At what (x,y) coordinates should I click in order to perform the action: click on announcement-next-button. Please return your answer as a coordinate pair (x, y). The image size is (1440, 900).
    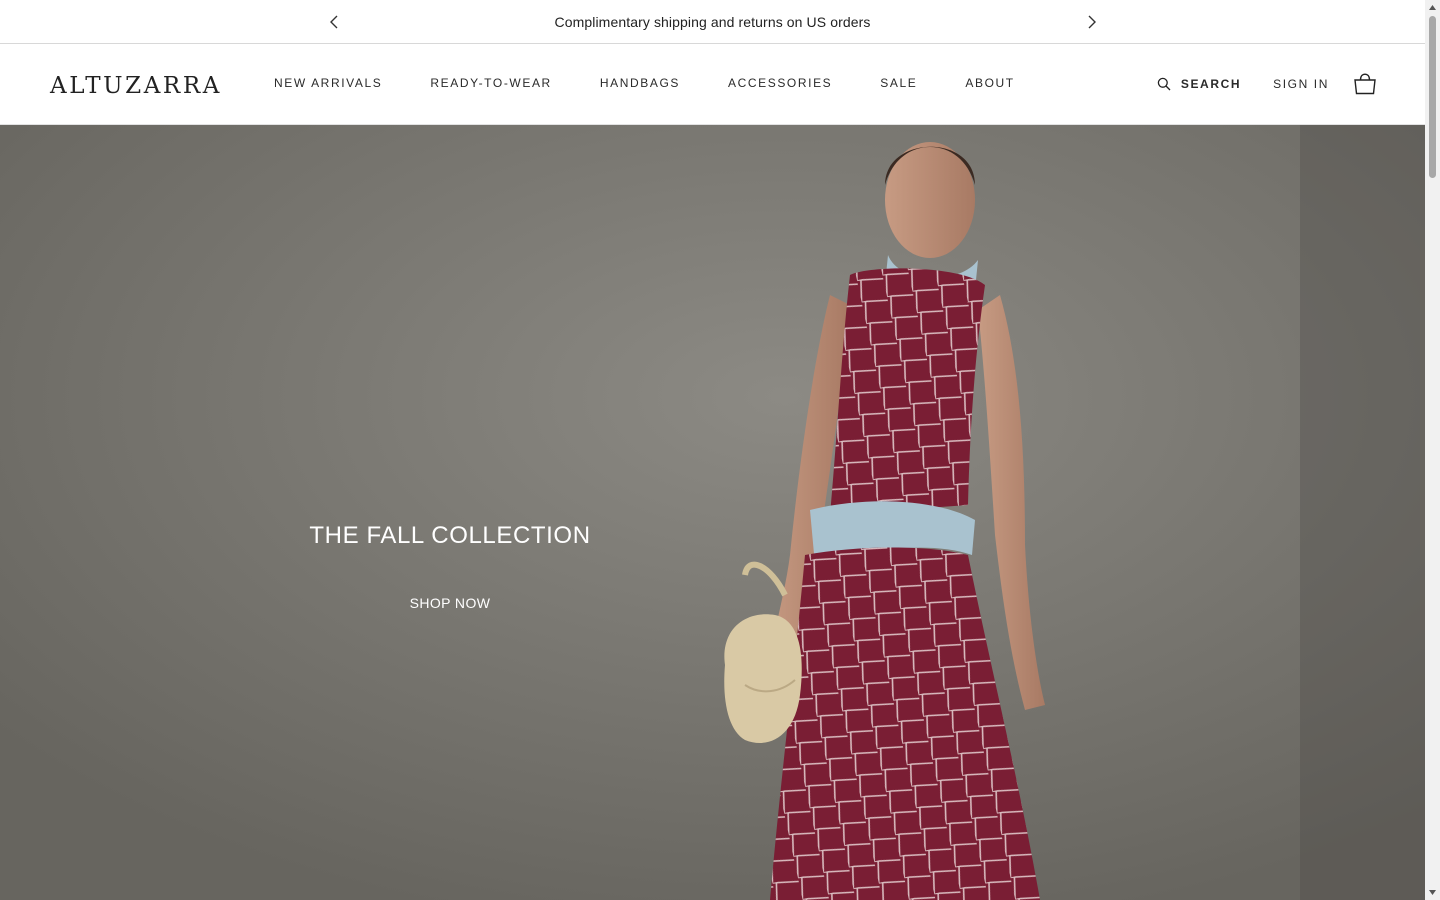
    Looking at the image, I should click on (1092, 22).